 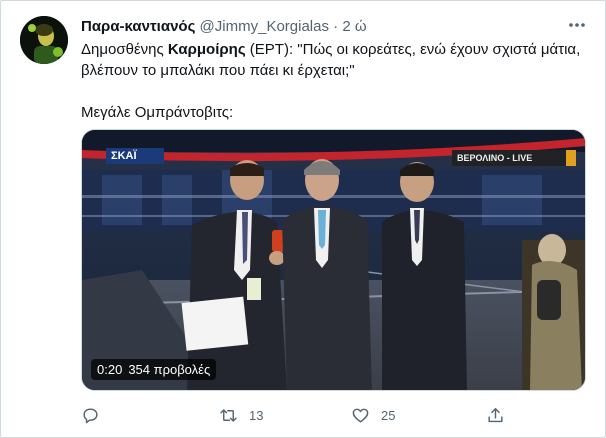 What do you see at coordinates (44, 40) in the screenshot?
I see `avatar` at bounding box center [44, 40].